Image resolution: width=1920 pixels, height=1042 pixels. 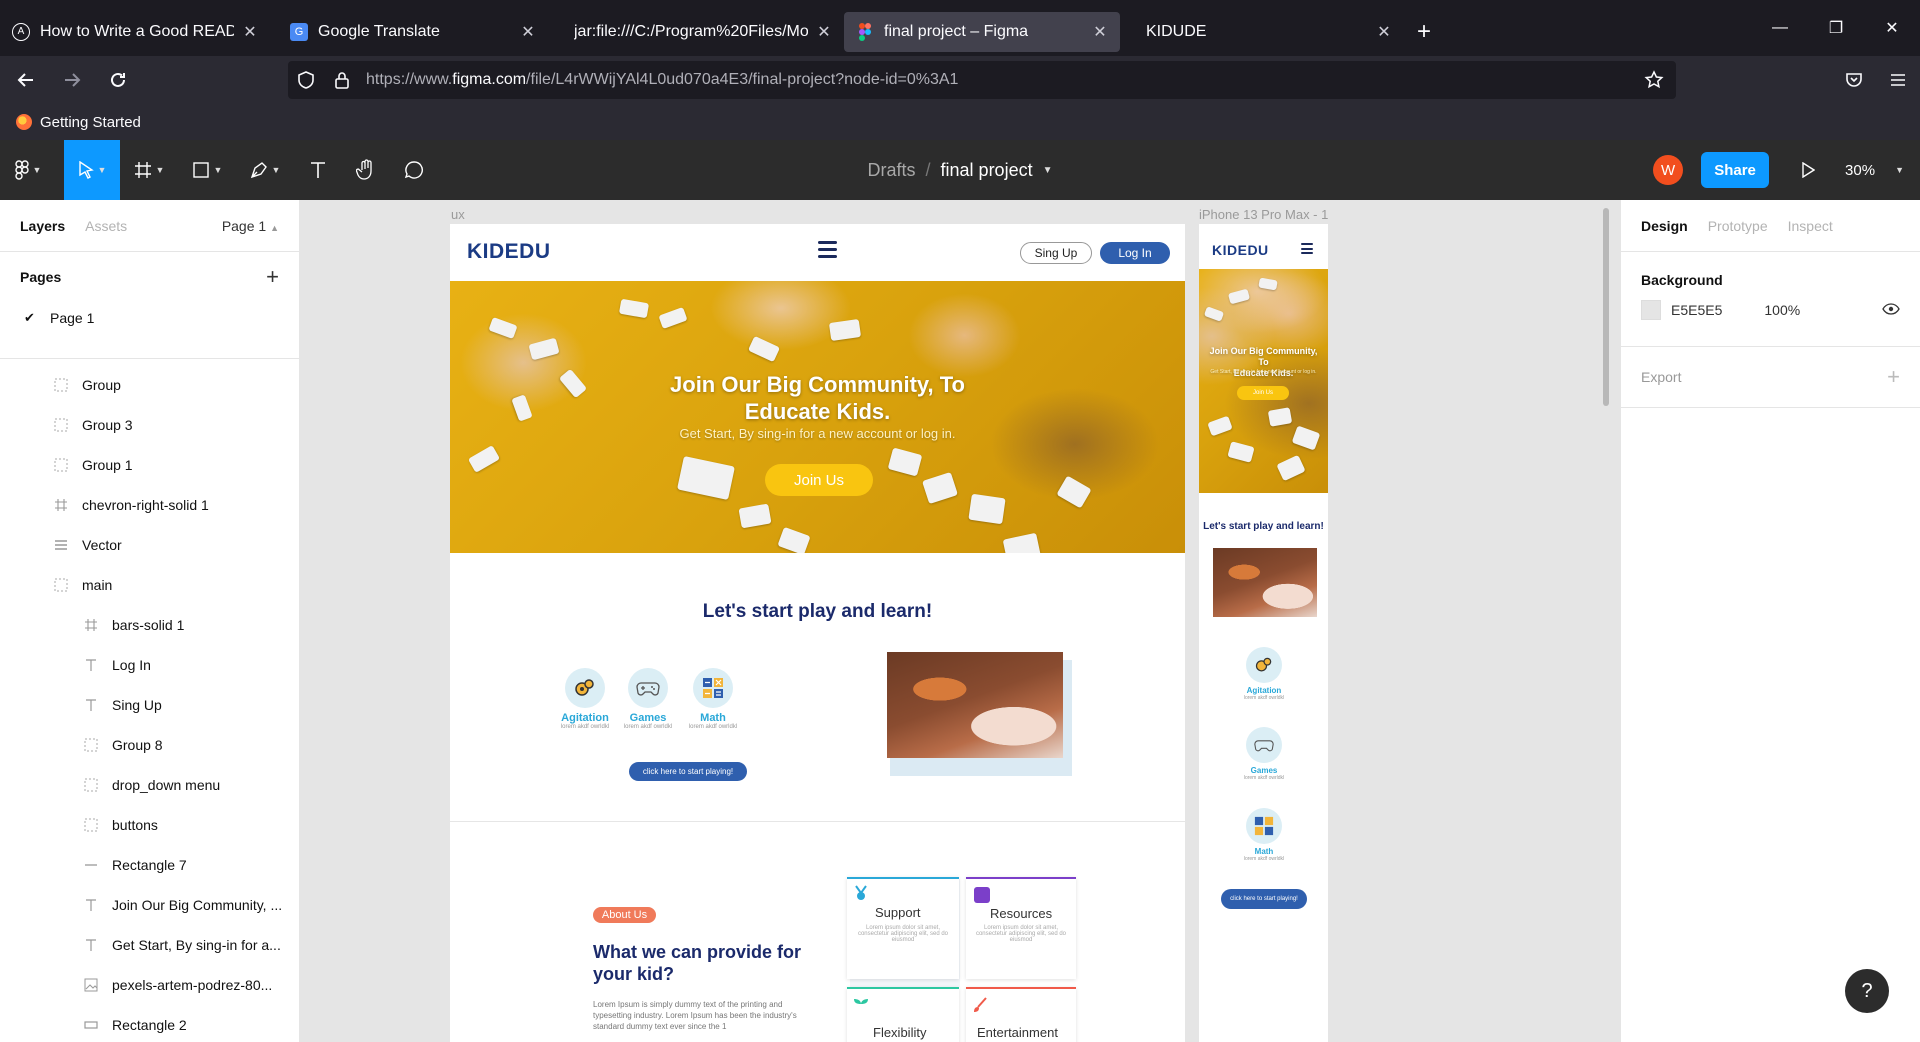 I want to click on layer-row: Group, so click(x=149, y=385).